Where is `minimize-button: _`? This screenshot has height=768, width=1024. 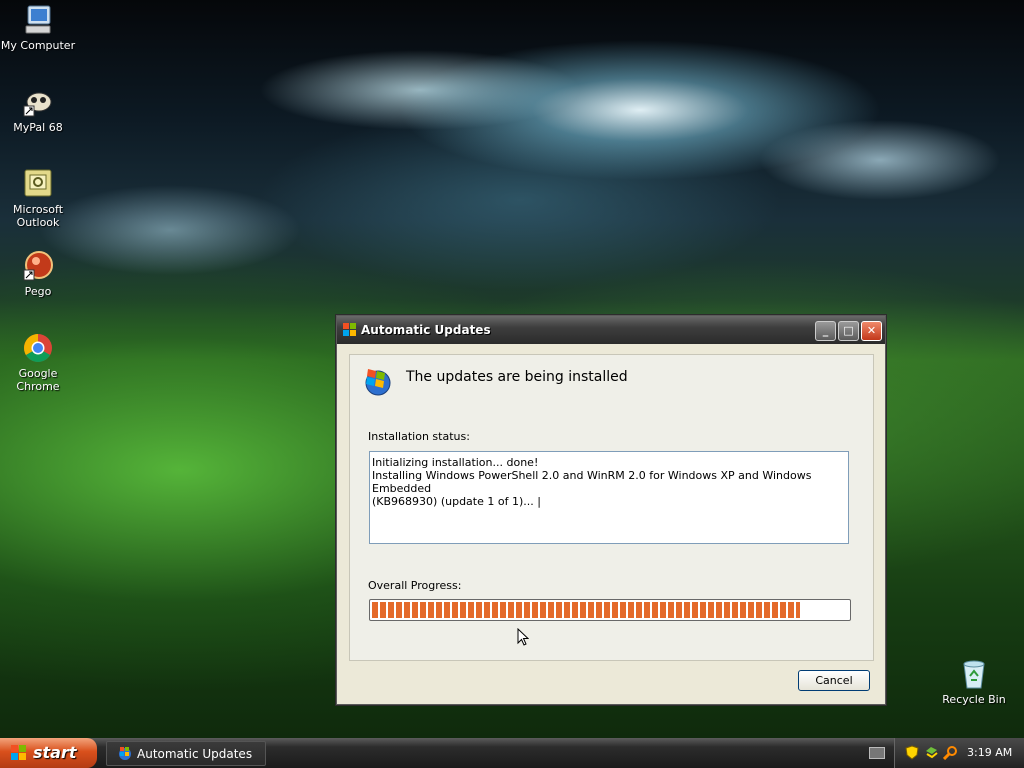
minimize-button: _ is located at coordinates (825, 331).